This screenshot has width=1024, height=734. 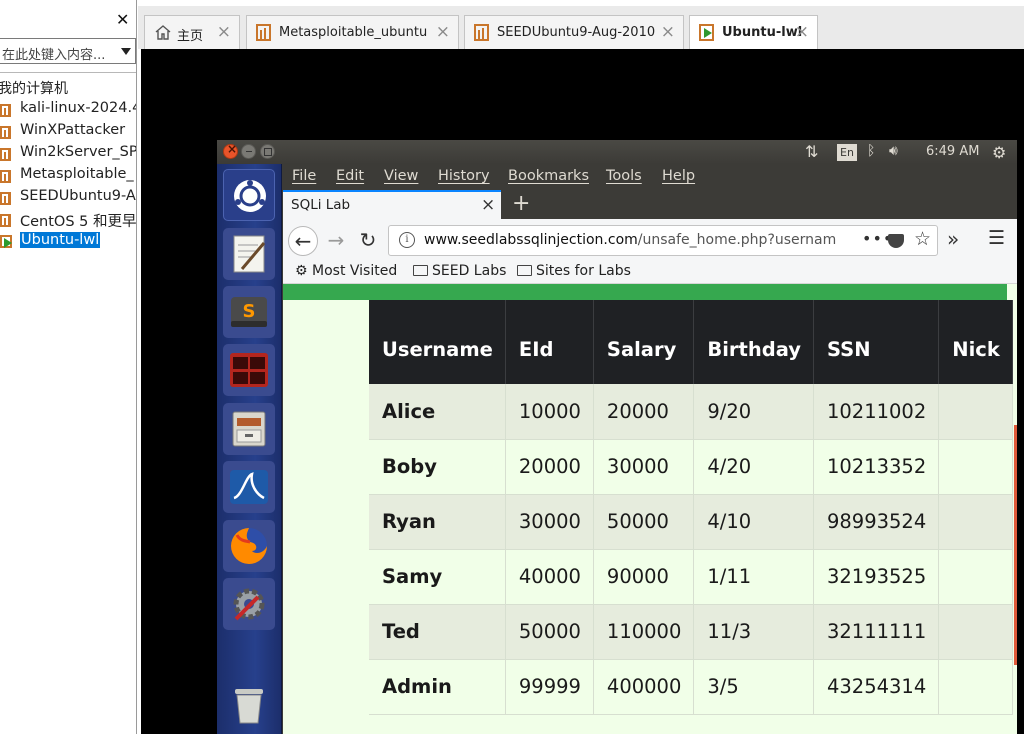 I want to click on wireshark-icon, so click(x=249, y=487).